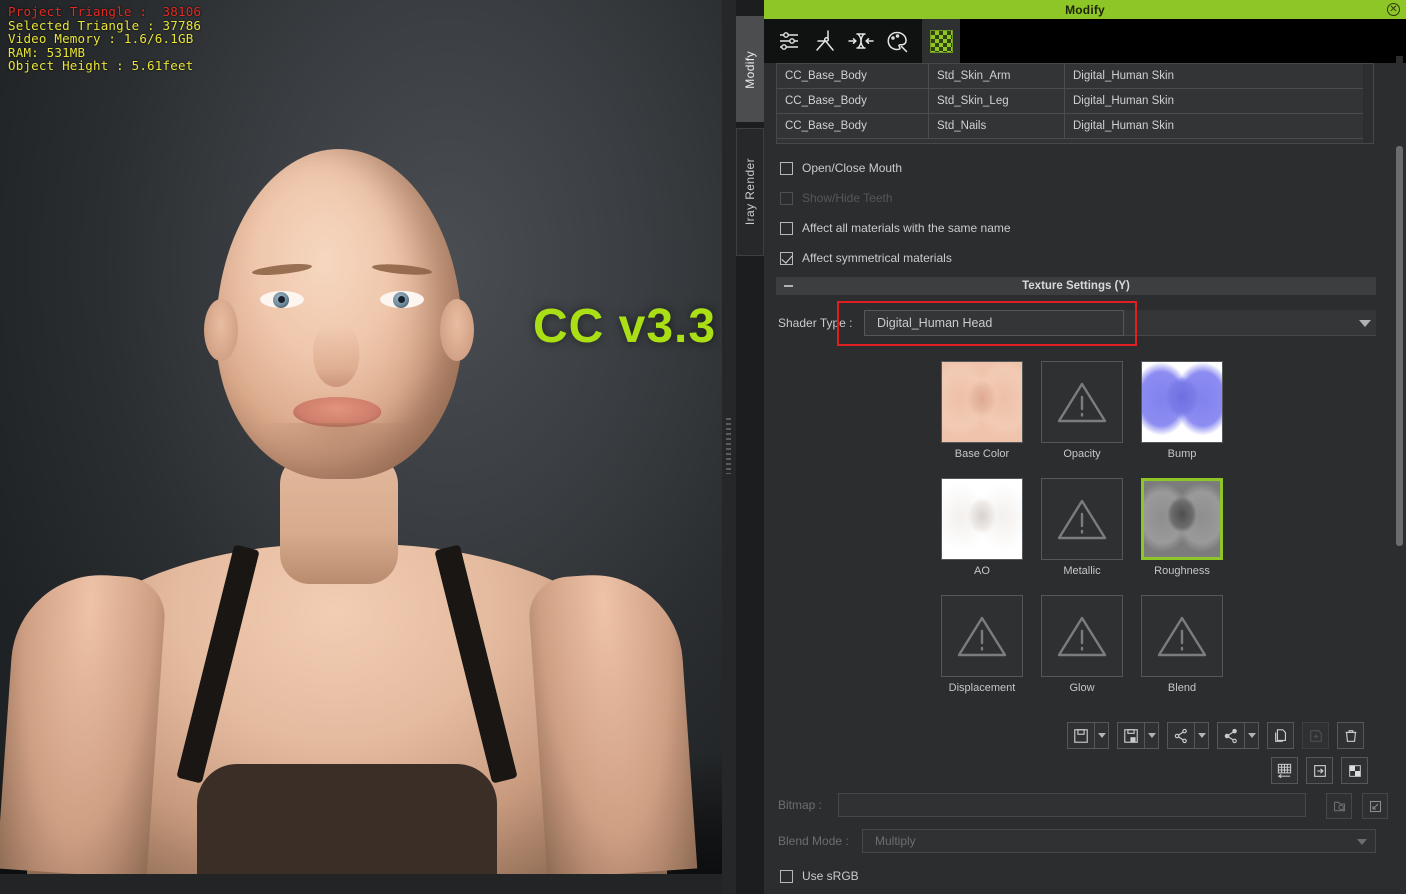 The image size is (1406, 894). I want to click on texture-thumbnail-selected, so click(1182, 519).